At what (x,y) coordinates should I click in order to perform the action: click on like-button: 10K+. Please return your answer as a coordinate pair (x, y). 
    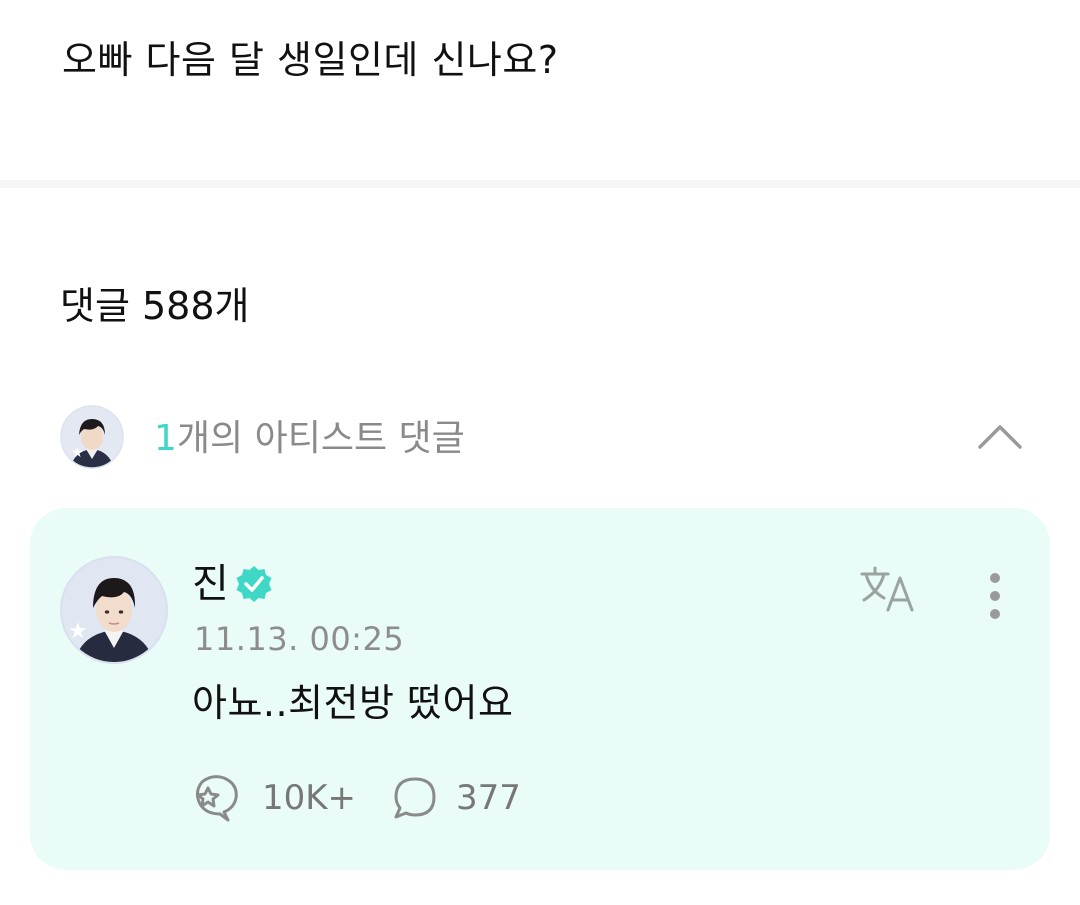
    Looking at the image, I should click on (274, 798).